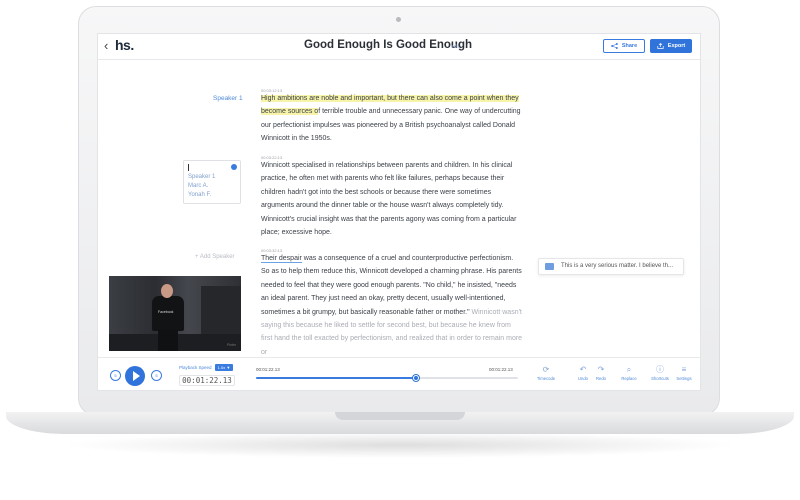 This screenshot has height=500, width=800. I want to click on speaker-option: Speaker 1, so click(201, 177).